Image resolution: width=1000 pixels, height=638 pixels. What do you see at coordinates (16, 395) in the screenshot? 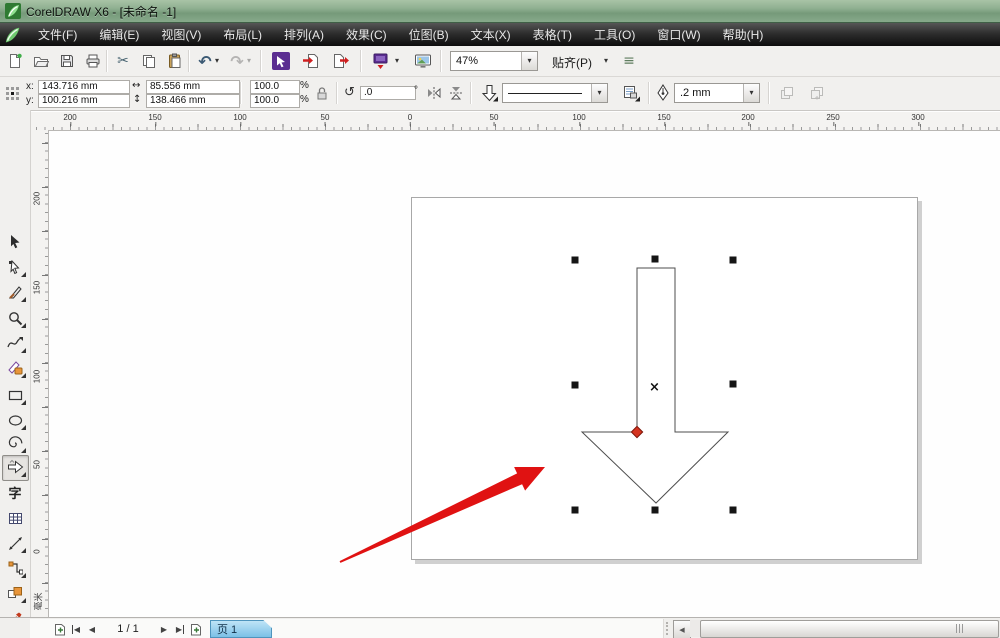
I see `rectangle-tool` at bounding box center [16, 395].